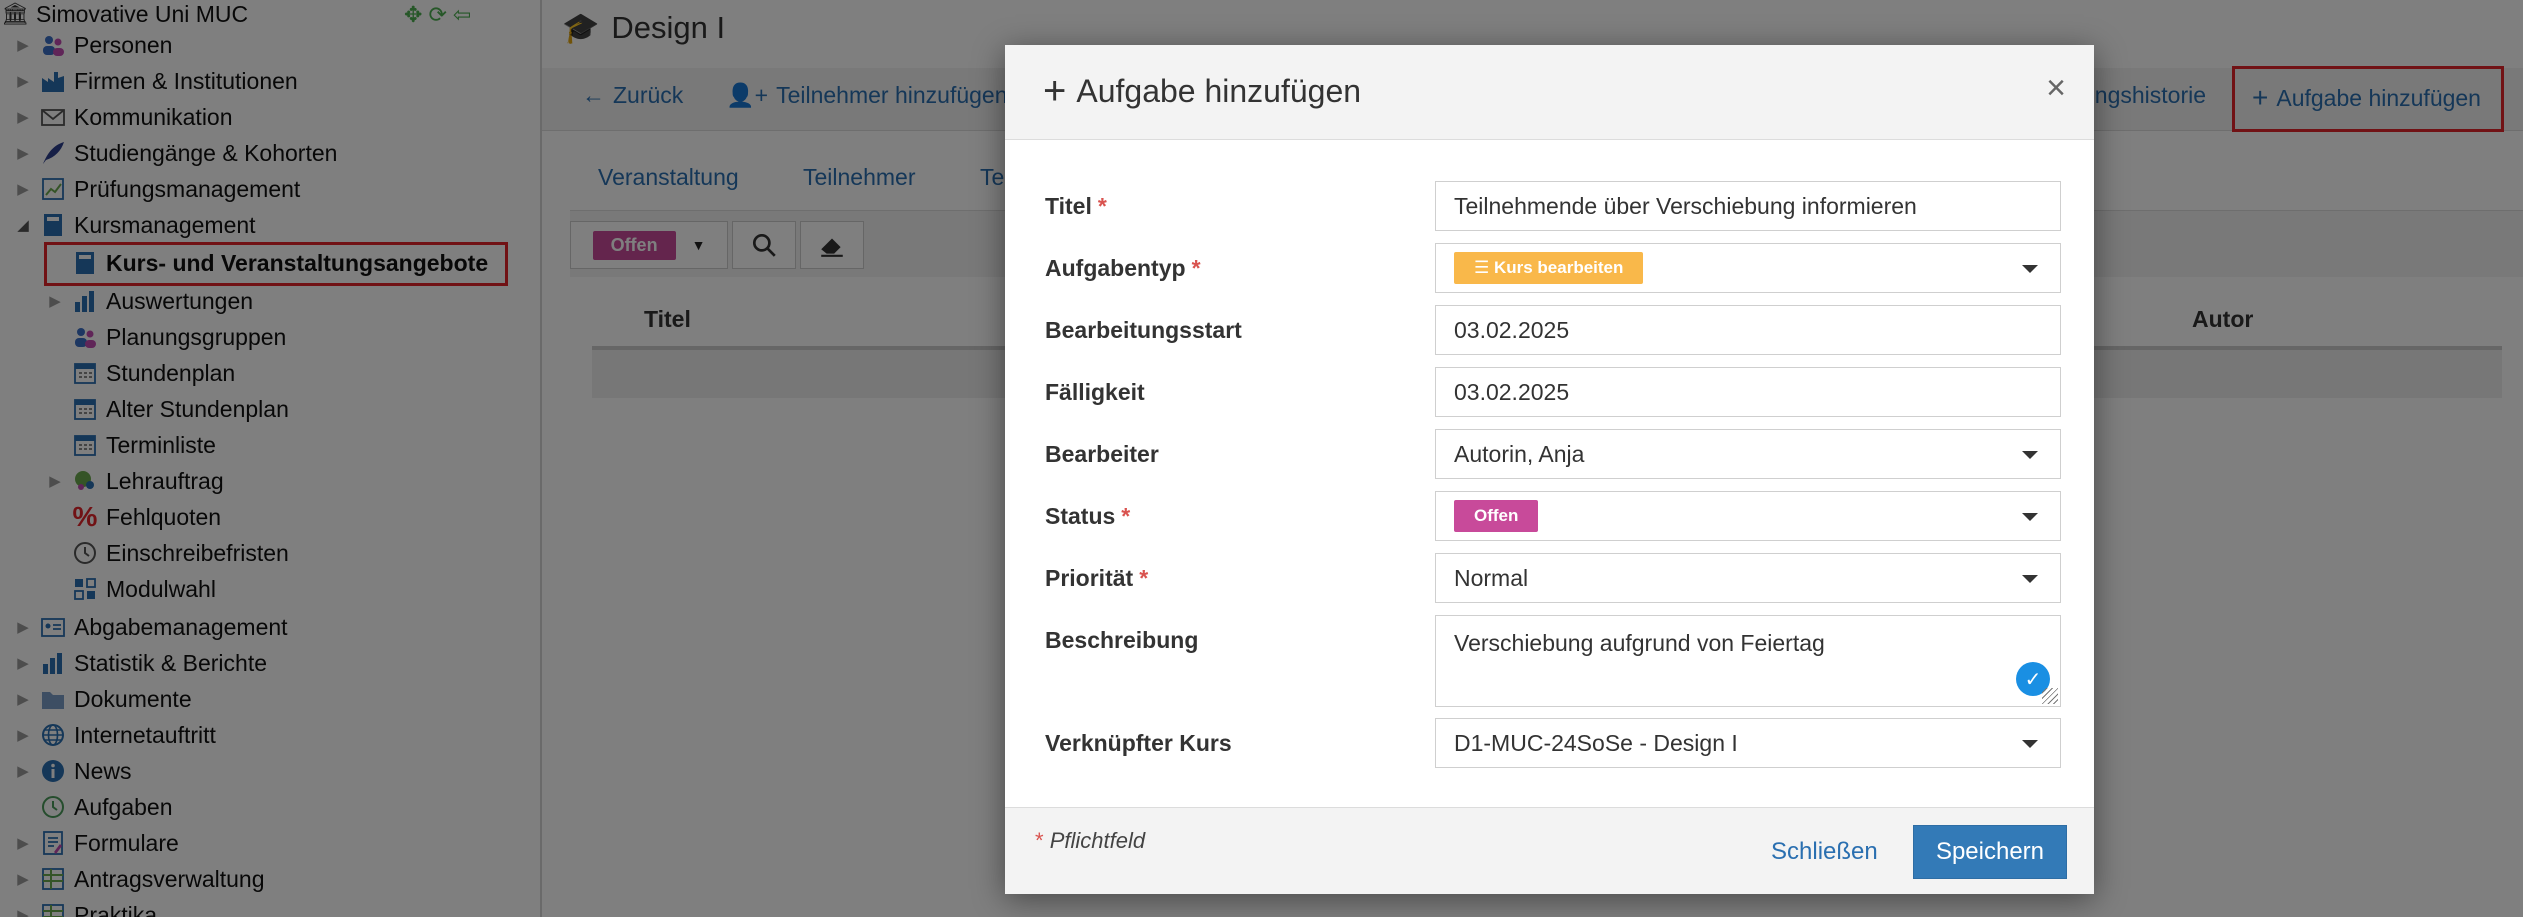  Describe the element at coordinates (2050, 696) in the screenshot. I see `resize-handle` at that location.